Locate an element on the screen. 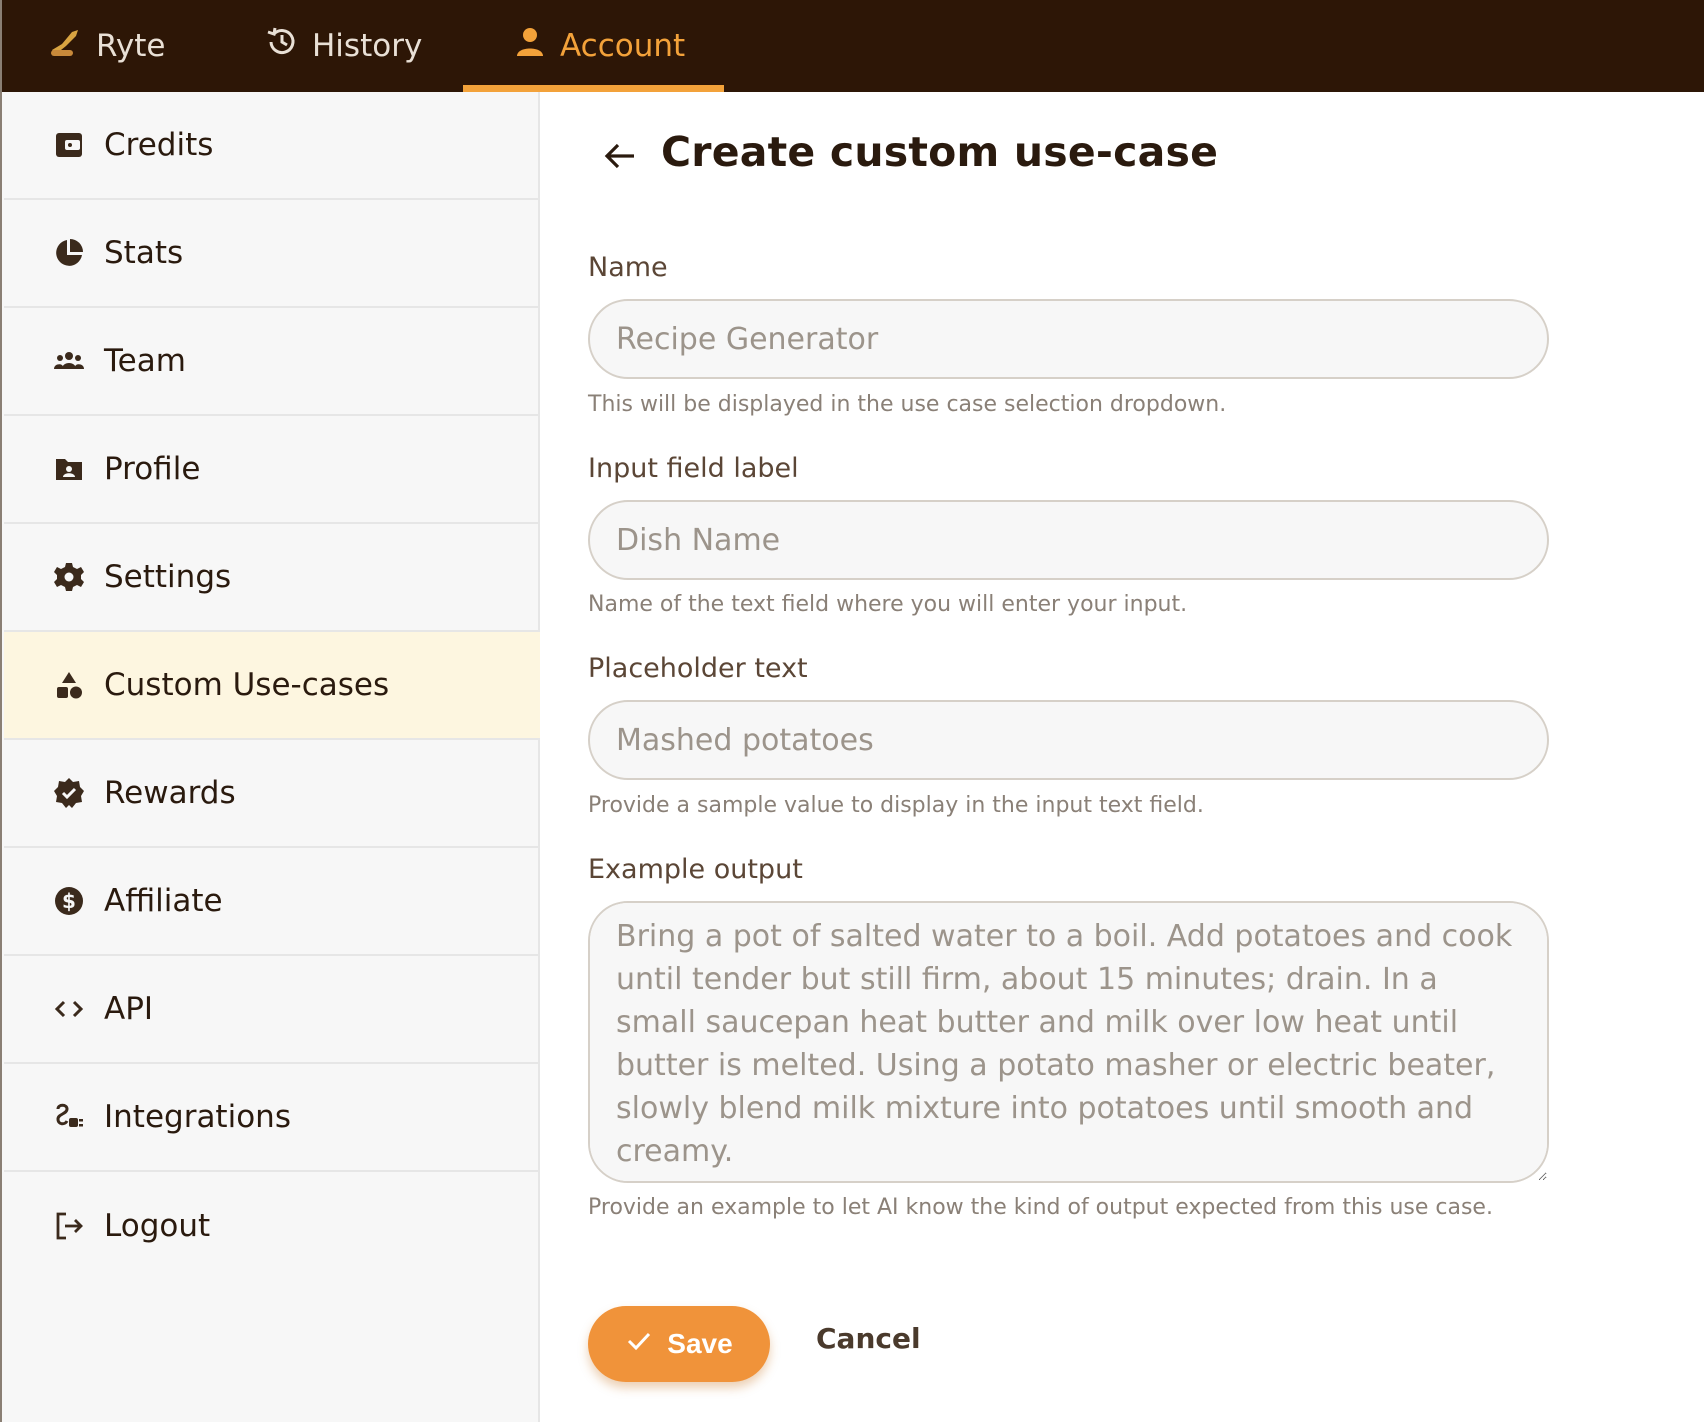 Image resolution: width=1704 pixels, height=1422 pixels. dollar-circle-icon: $ is located at coordinates (69, 901).